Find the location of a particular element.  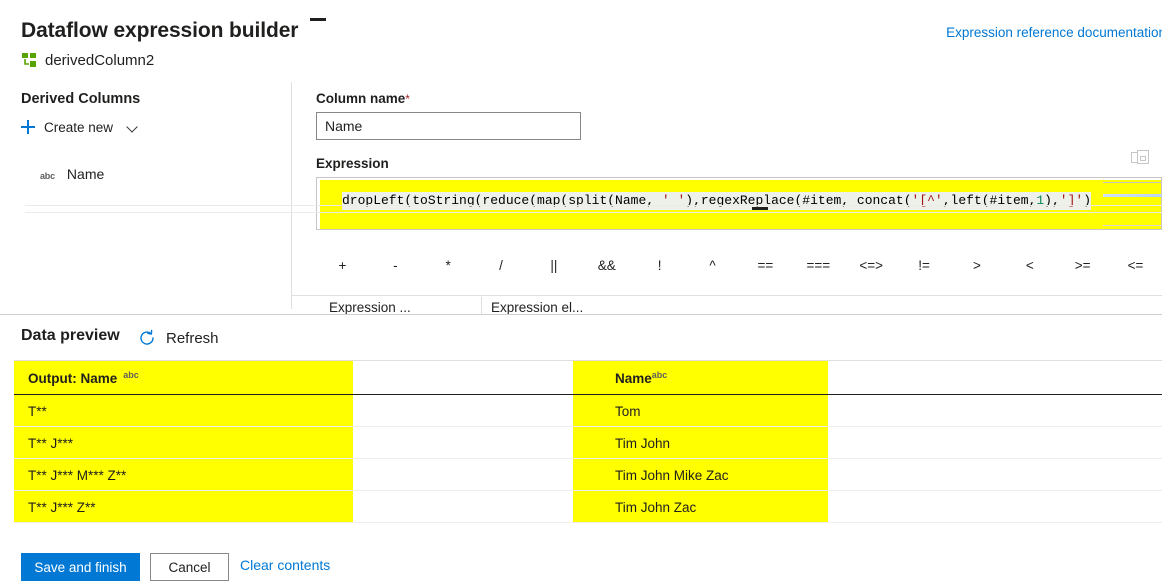

cell-output: T** J*** M*** Z** is located at coordinates (77, 475).